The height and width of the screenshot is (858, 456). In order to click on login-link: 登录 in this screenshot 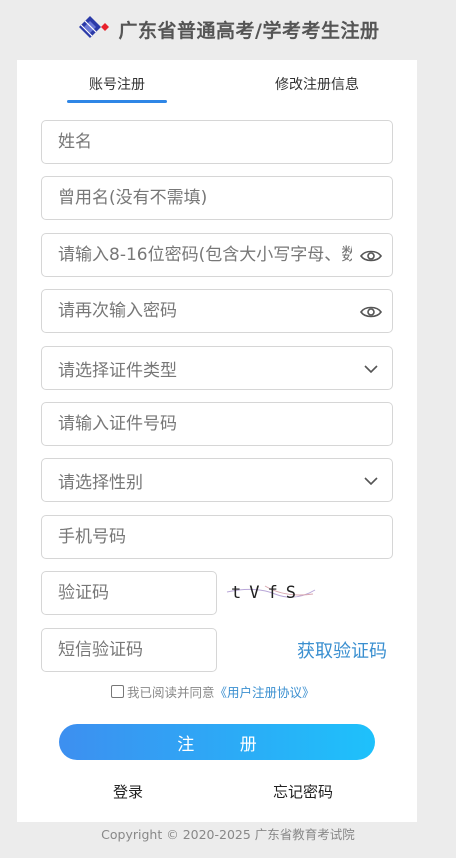, I will do `click(128, 791)`.